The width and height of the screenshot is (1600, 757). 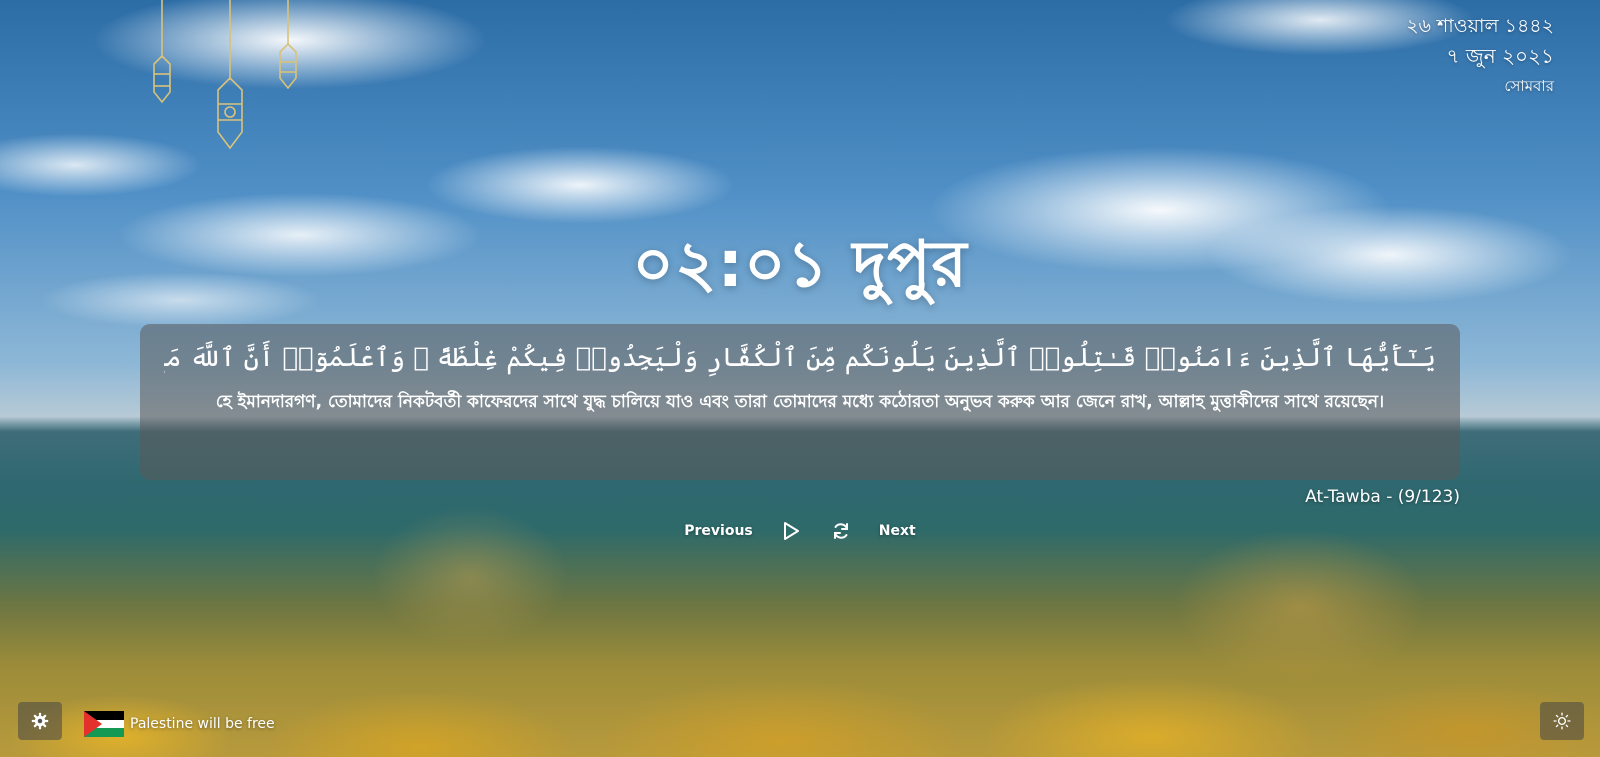 I want to click on palestine-text: Palestine will be free, so click(x=202, y=724).